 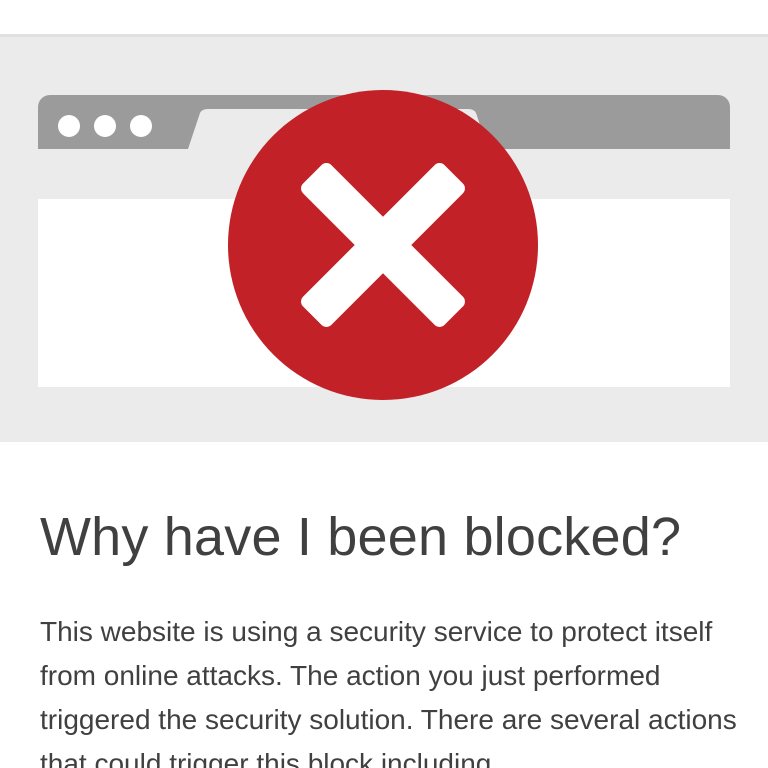 I want to click on top-strip, so click(x=384, y=17).